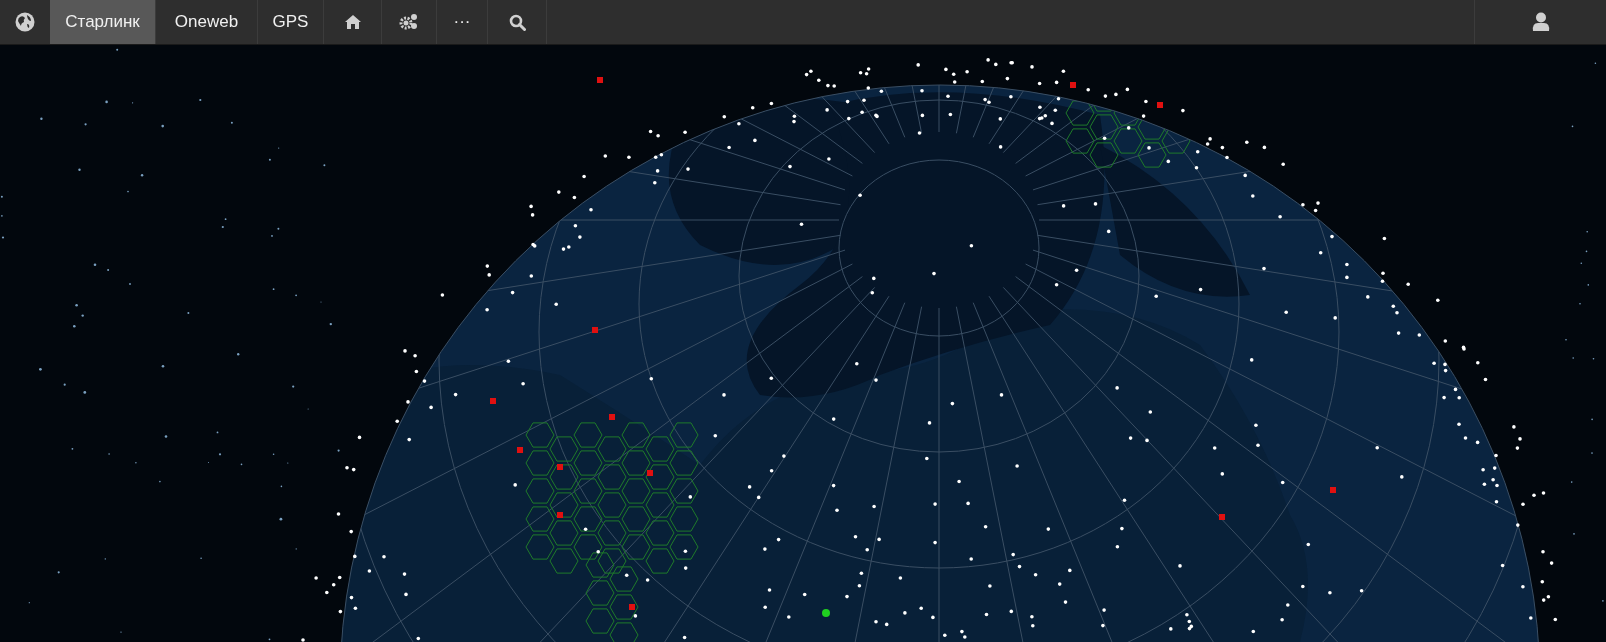 The width and height of the screenshot is (1606, 642). What do you see at coordinates (409, 22) in the screenshot?
I see `gears-icon` at bounding box center [409, 22].